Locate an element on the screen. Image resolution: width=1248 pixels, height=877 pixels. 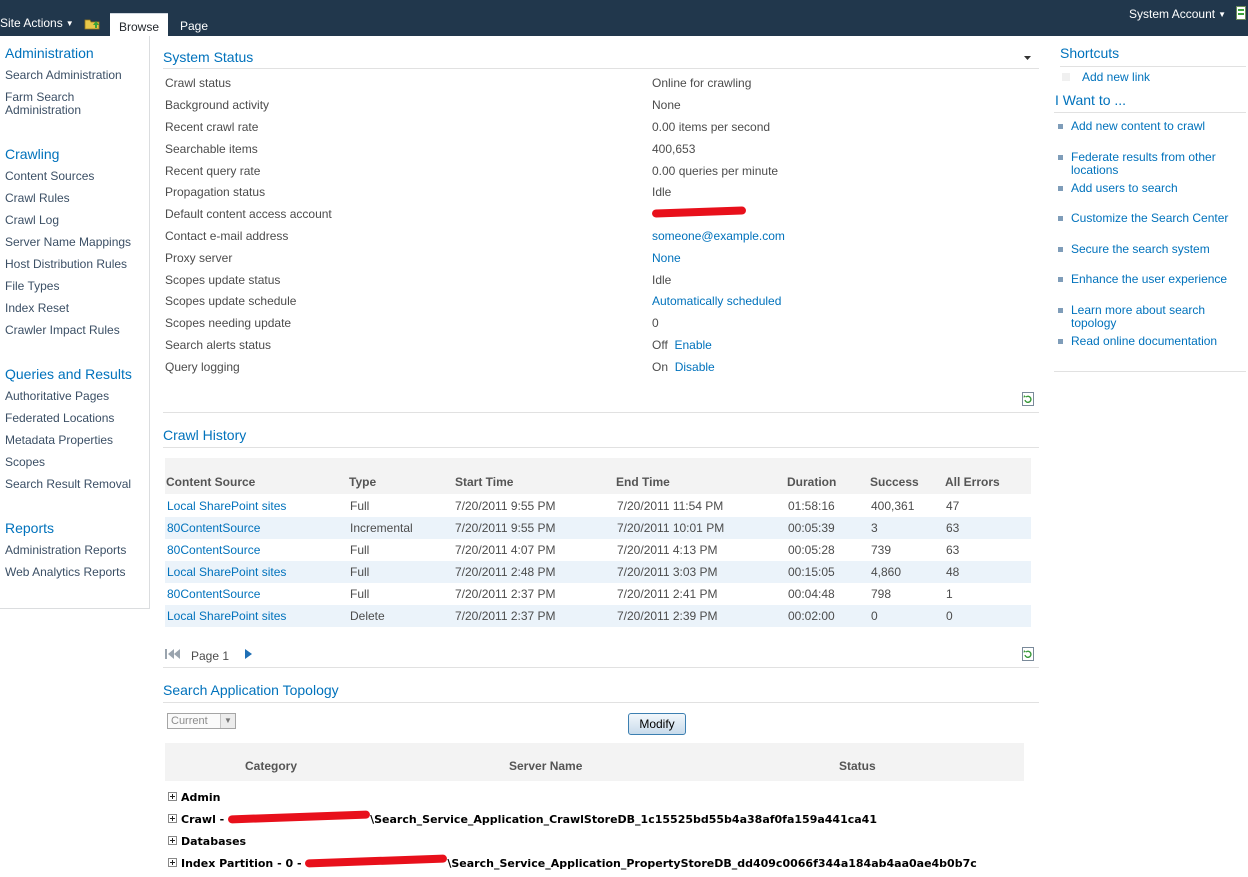
ql-item-administration-reports: Administration Reports is located at coordinates (65, 550).